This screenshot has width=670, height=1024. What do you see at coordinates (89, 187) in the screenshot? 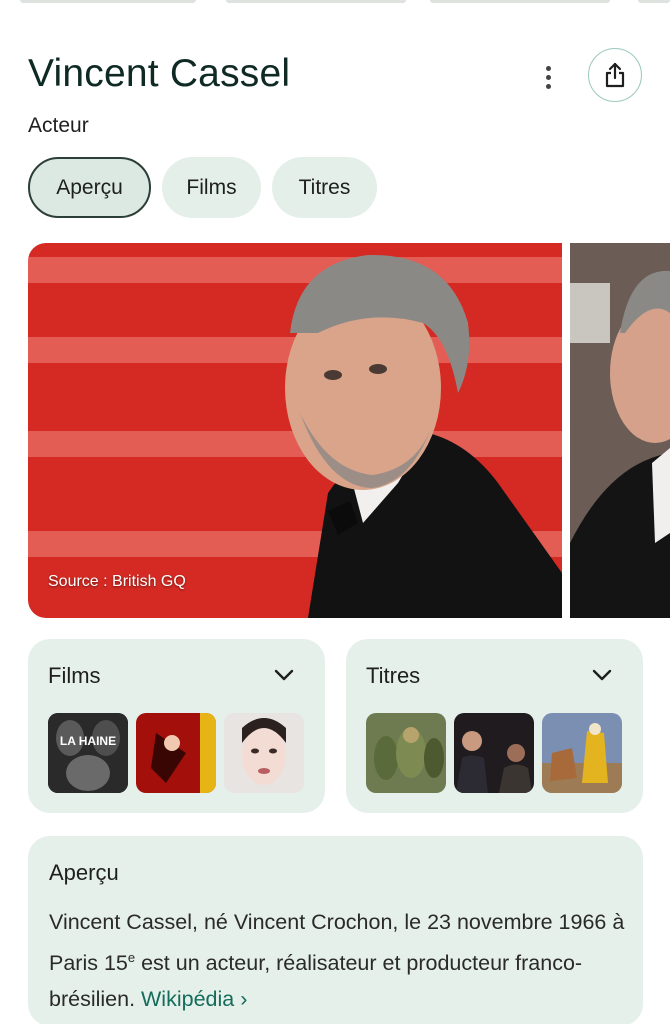
I see `tab-apercu: Aperçu` at bounding box center [89, 187].